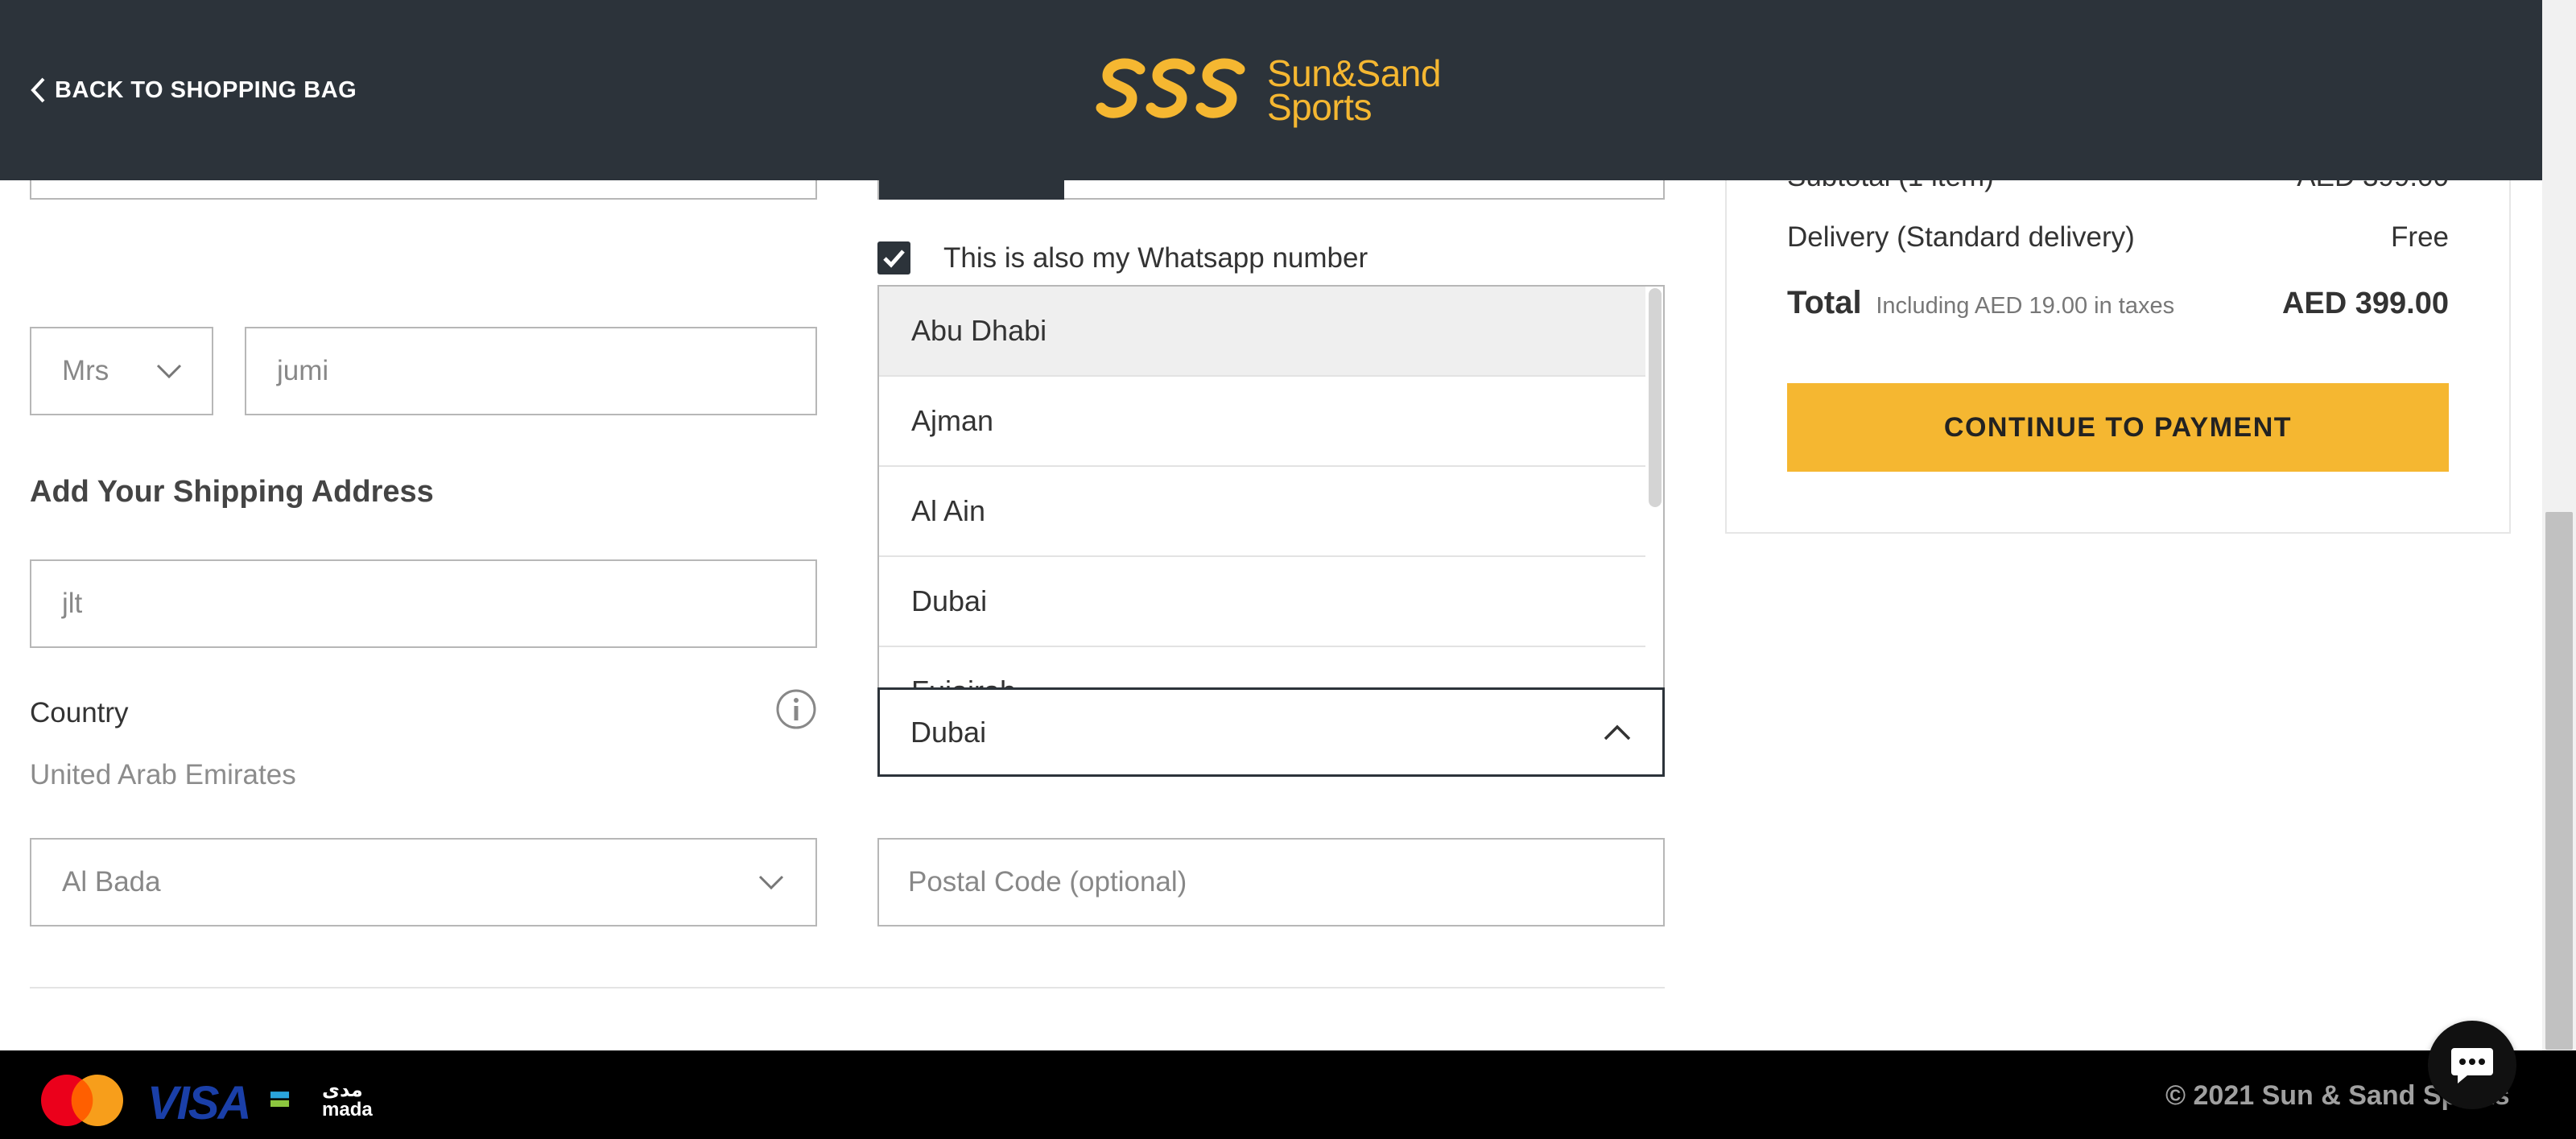 This screenshot has width=2576, height=1139. I want to click on city-option: Dubai, so click(1262, 602).